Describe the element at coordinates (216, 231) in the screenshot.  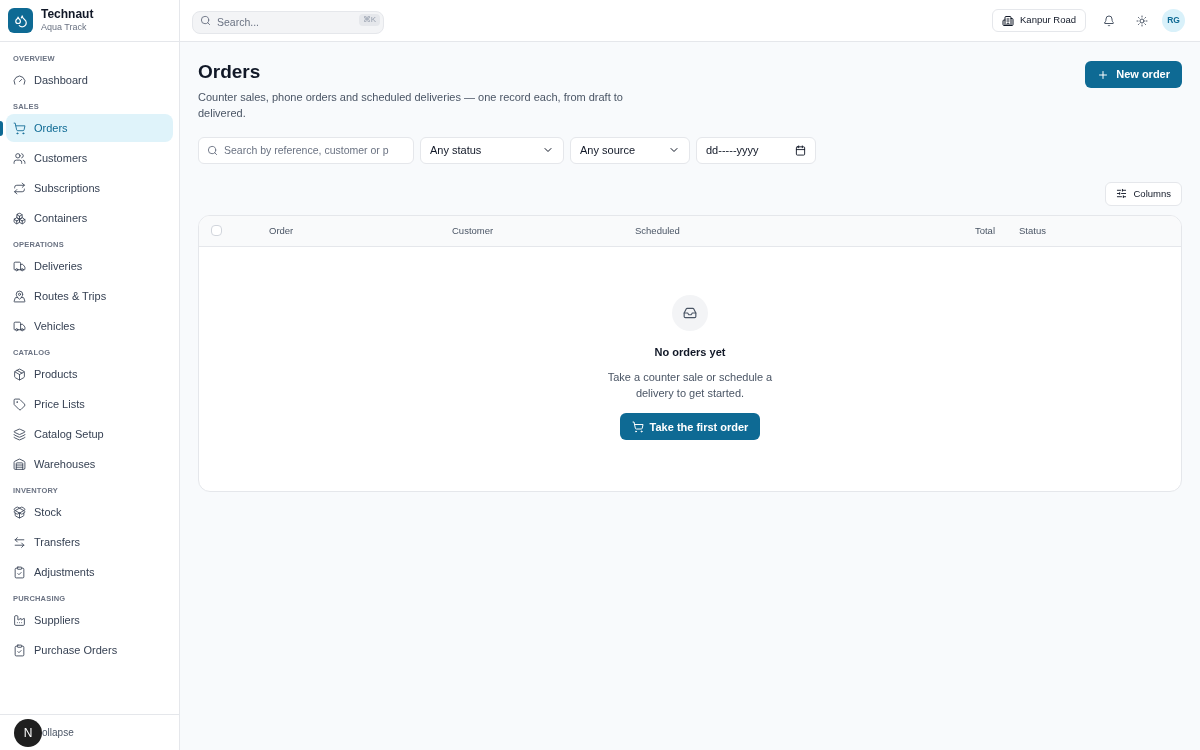
I see `select-all-checkbox` at that location.